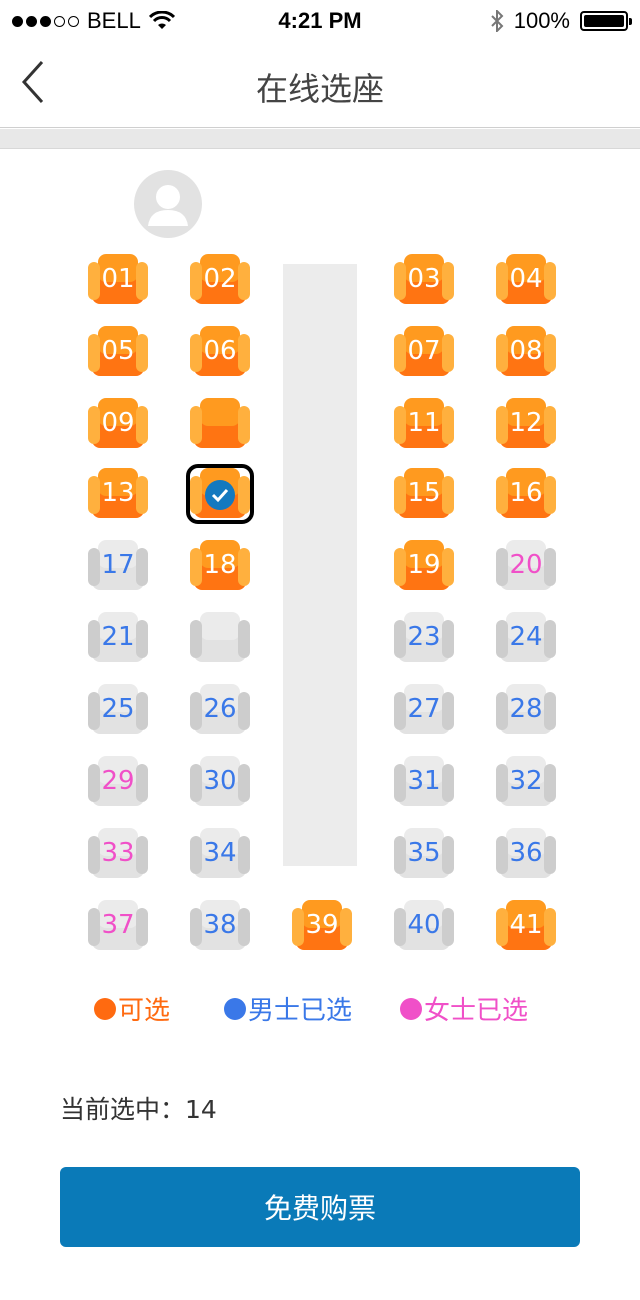 The width and height of the screenshot is (640, 1300). What do you see at coordinates (288, 1008) in the screenshot?
I see `legend-male: 男士已选` at bounding box center [288, 1008].